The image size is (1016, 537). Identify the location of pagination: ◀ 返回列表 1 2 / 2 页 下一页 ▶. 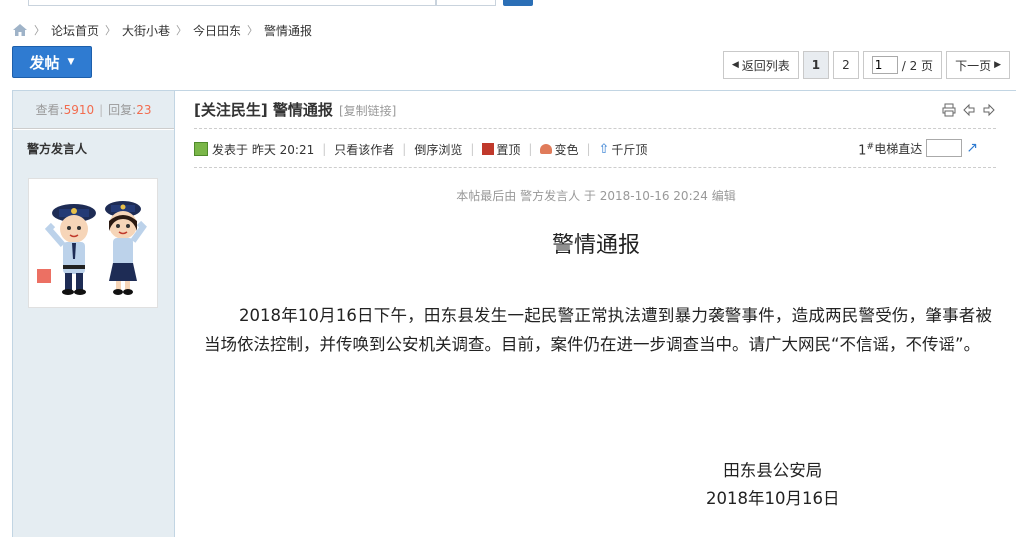
(866, 65).